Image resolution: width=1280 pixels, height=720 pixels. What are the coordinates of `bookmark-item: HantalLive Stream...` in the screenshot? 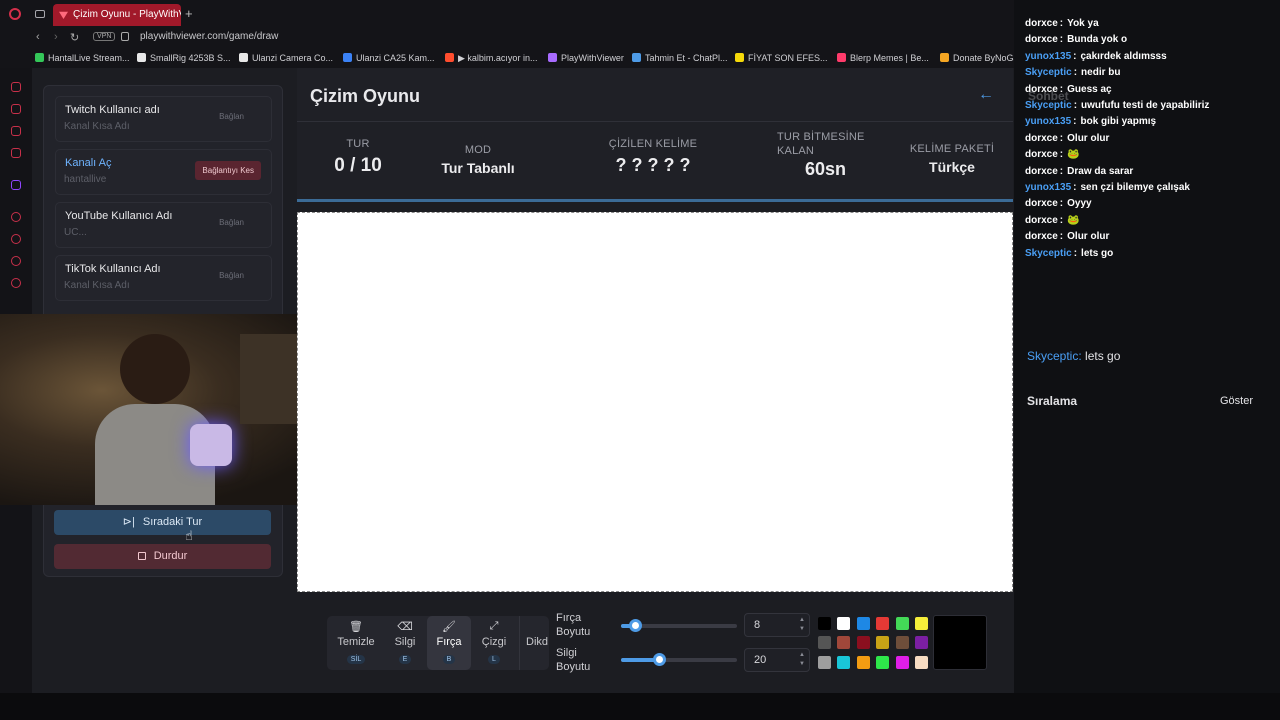 It's located at (82, 58).